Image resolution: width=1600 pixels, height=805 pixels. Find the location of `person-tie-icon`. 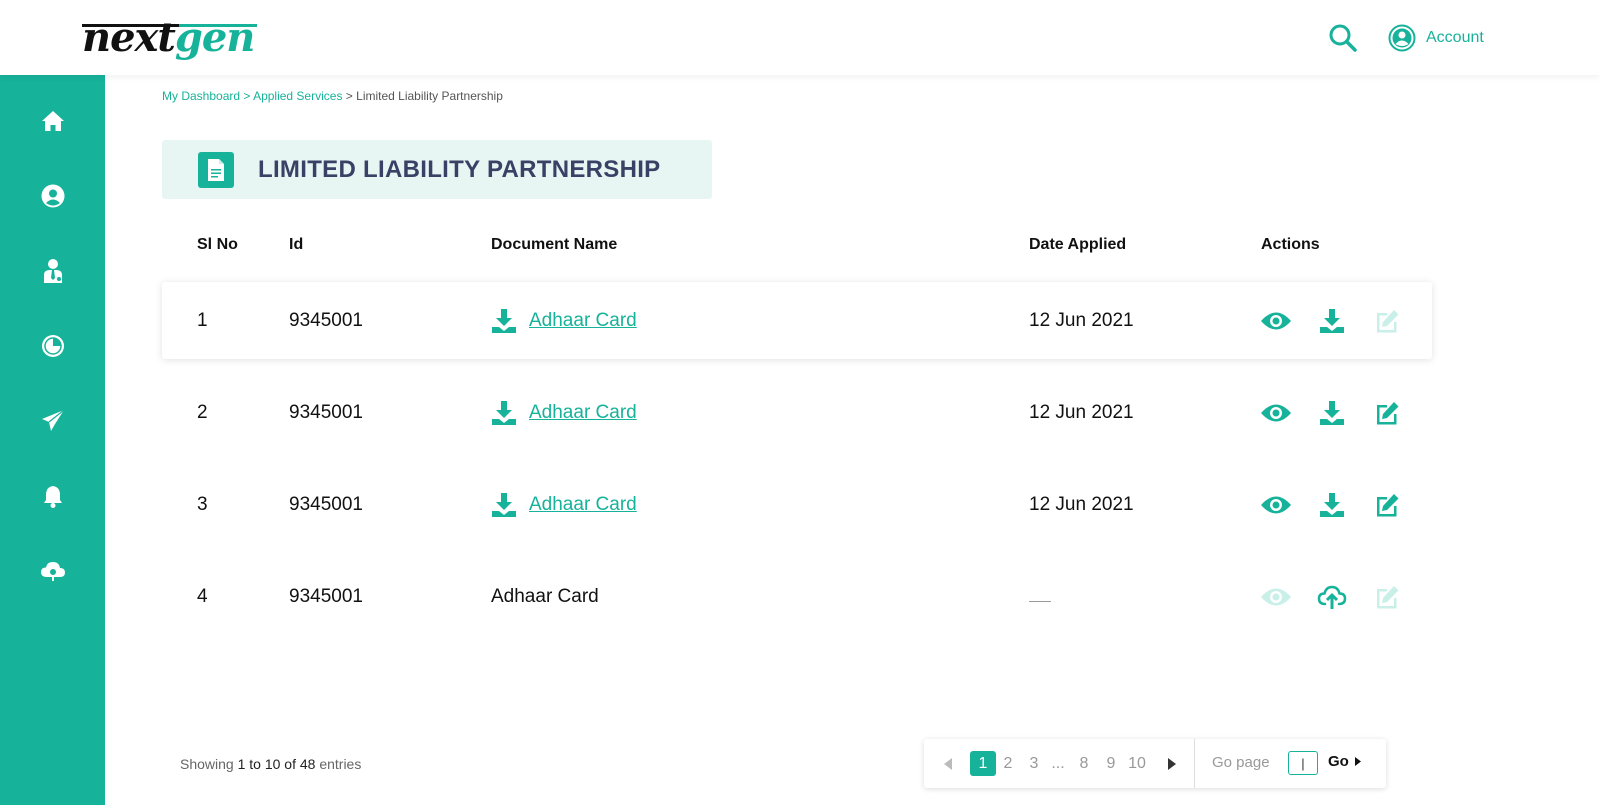

person-tie-icon is located at coordinates (53, 271).